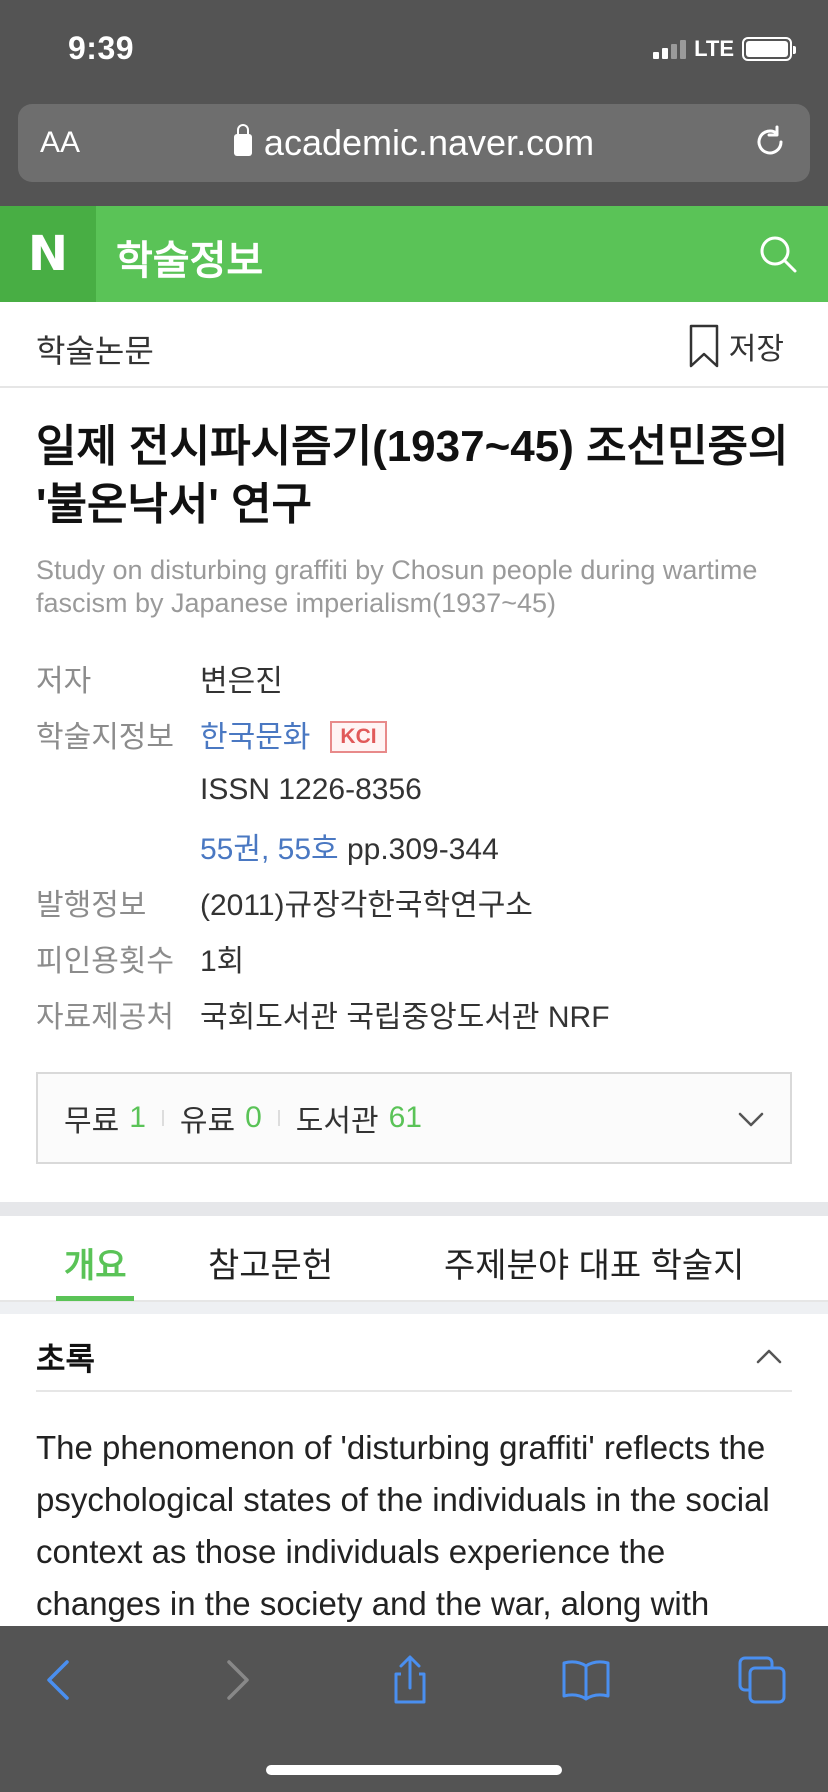  Describe the element at coordinates (270, 1262) in the screenshot. I see `tab-references: 참고문헌` at that location.